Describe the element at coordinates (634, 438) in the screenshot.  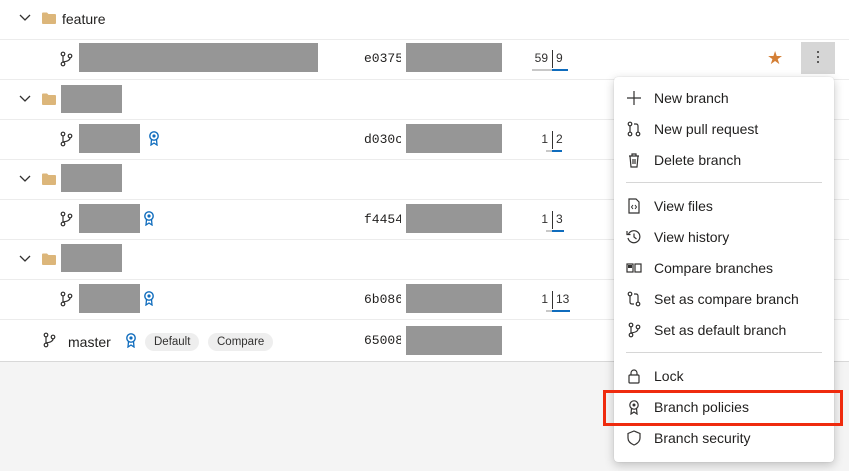
I see `shield-icon` at that location.